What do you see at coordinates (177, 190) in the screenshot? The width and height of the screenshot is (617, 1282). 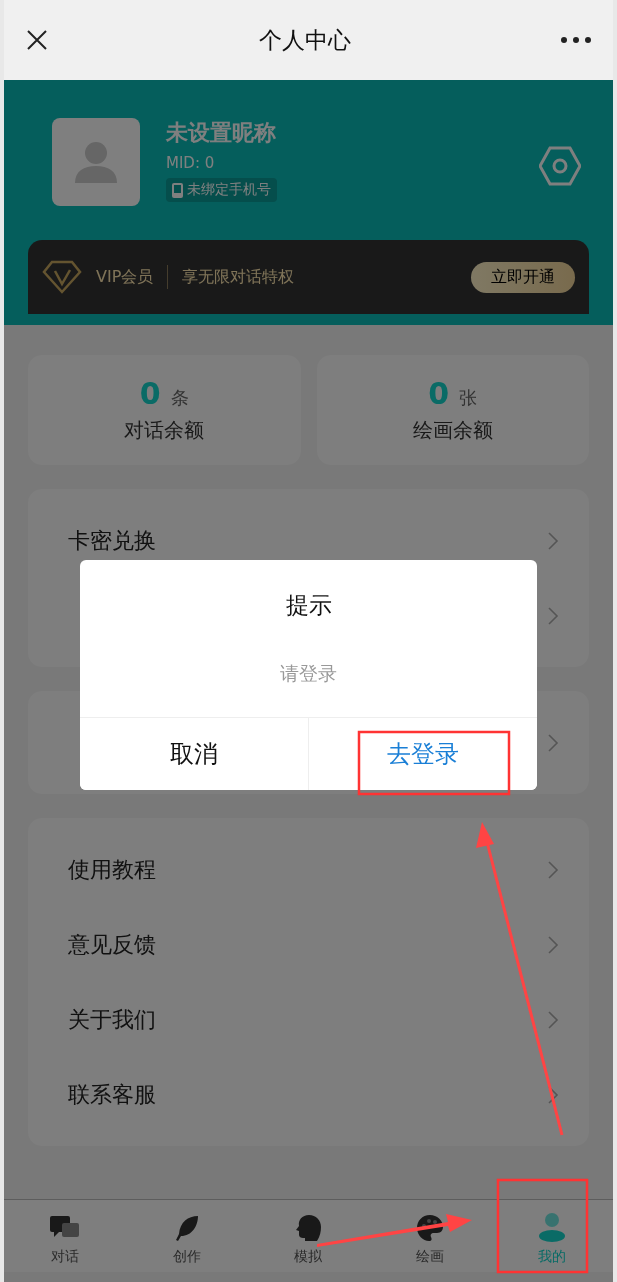 I see `phone-icon` at bounding box center [177, 190].